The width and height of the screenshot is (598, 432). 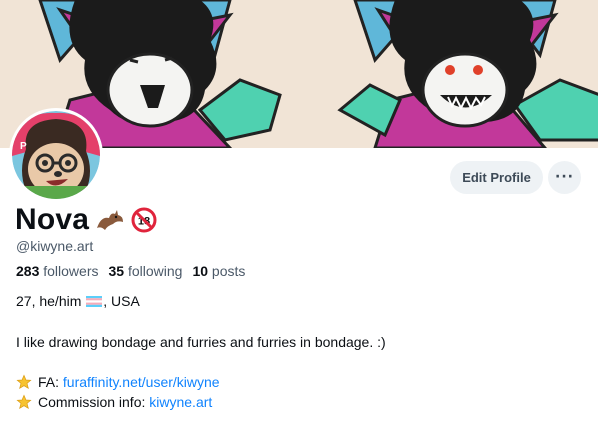 I want to click on trans-flag-icon, so click(x=94, y=300).